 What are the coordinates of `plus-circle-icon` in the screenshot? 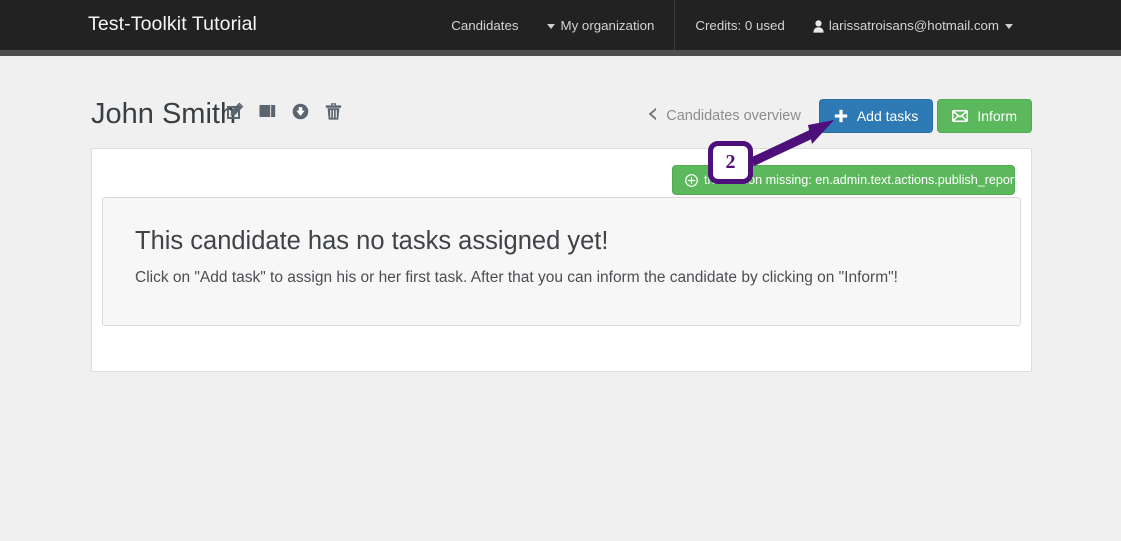 It's located at (691, 180).